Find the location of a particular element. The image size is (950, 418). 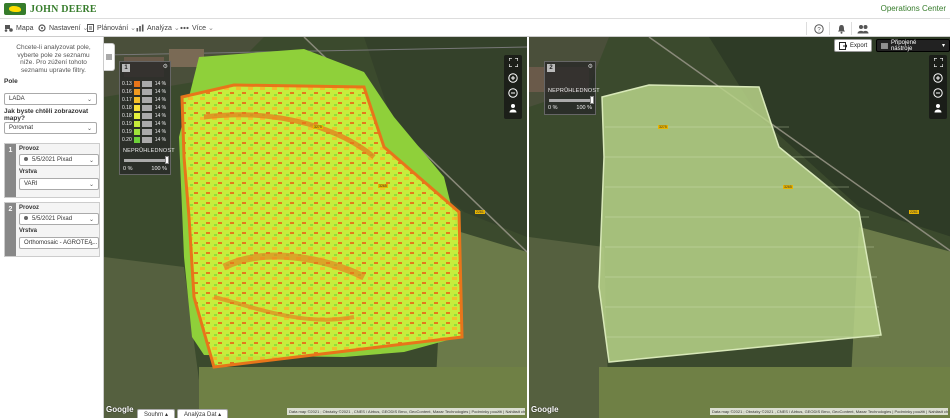

operation-label: Provoz is located at coordinates (29, 208).